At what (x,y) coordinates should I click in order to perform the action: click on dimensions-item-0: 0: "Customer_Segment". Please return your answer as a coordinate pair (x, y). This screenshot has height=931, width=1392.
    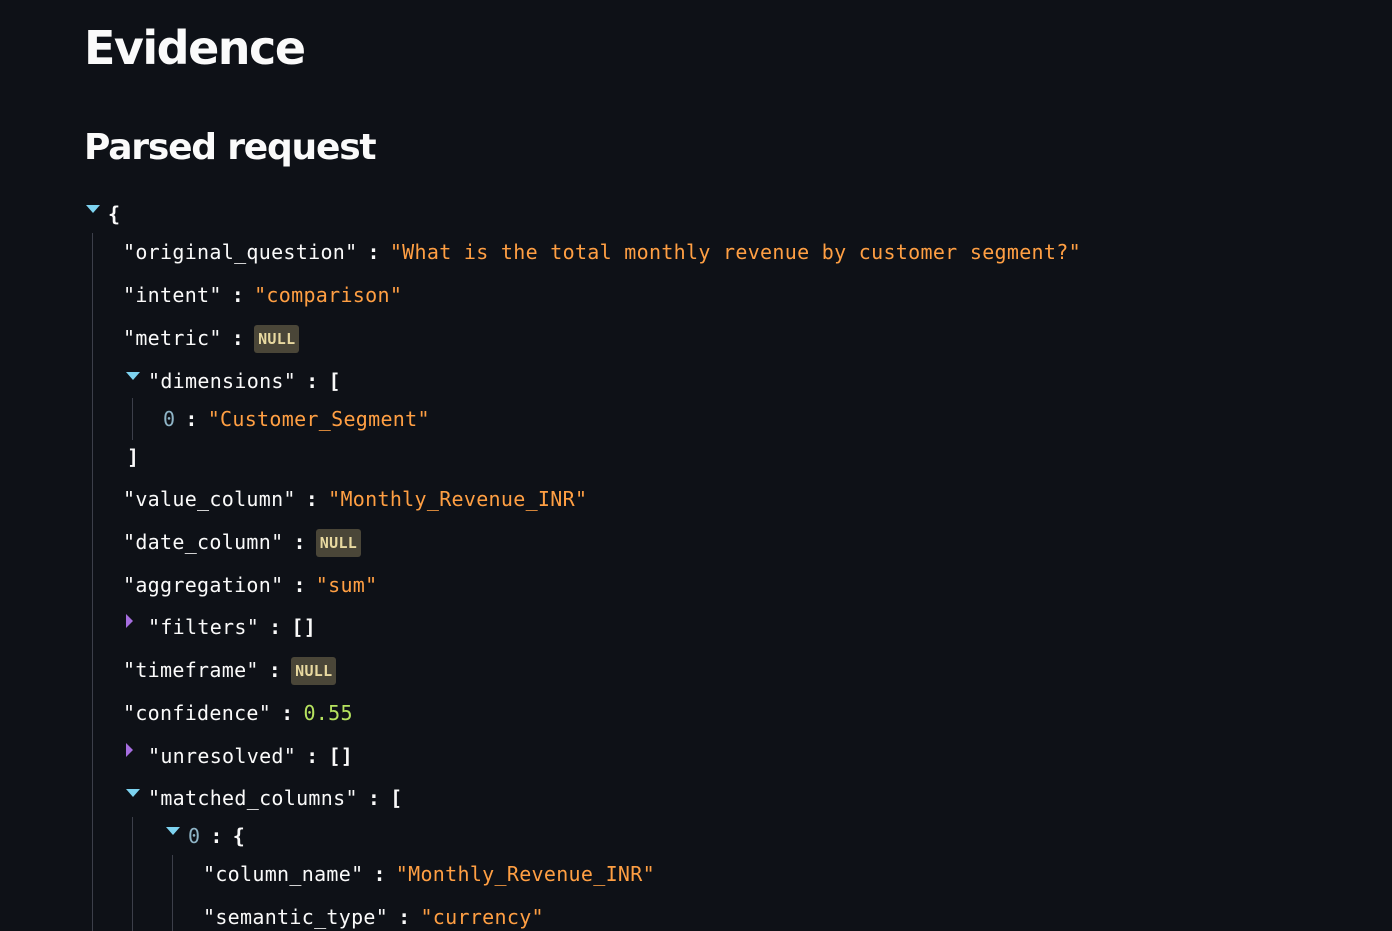
    Looking at the image, I should click on (296, 419).